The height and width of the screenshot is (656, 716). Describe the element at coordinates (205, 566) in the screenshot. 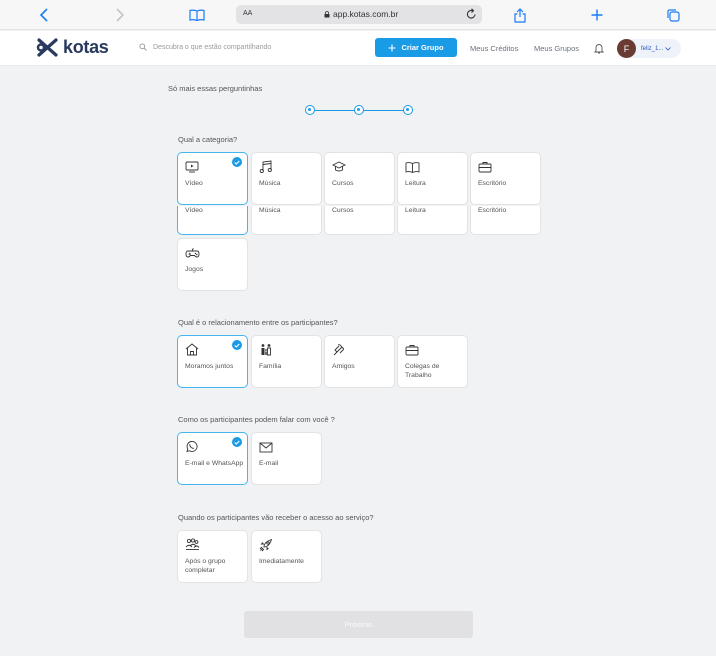

I see `access-label: Após o grupo completar` at that location.